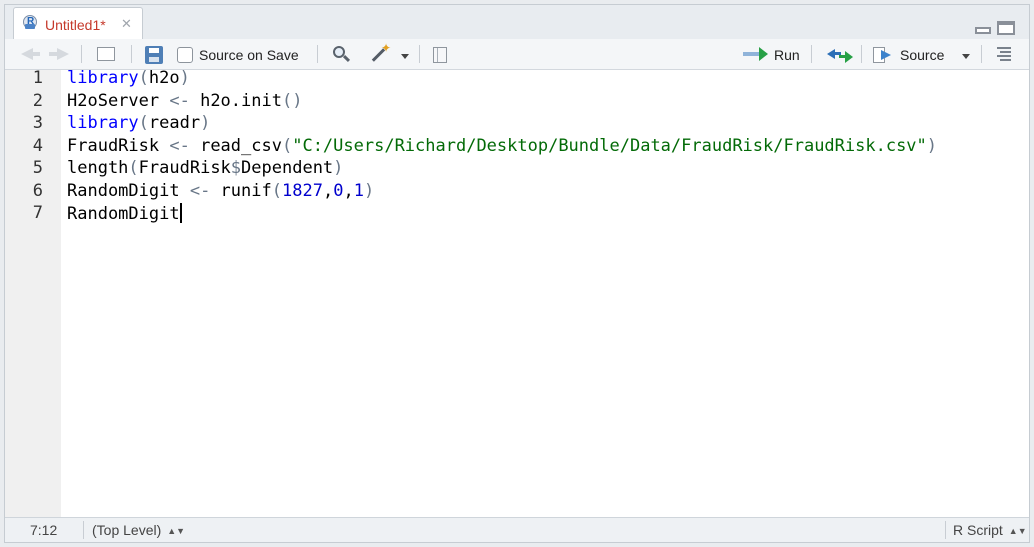  Describe the element at coordinates (118, 100) in the screenshot. I see `code-token: H2oServer` at that location.